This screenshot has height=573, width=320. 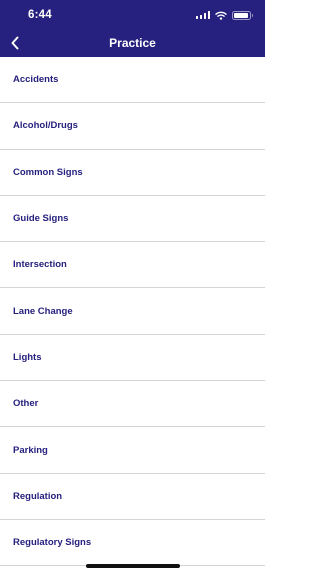 I want to click on list-item-alcohol-drugs: Alcohol/Drugs, so click(x=132, y=126).